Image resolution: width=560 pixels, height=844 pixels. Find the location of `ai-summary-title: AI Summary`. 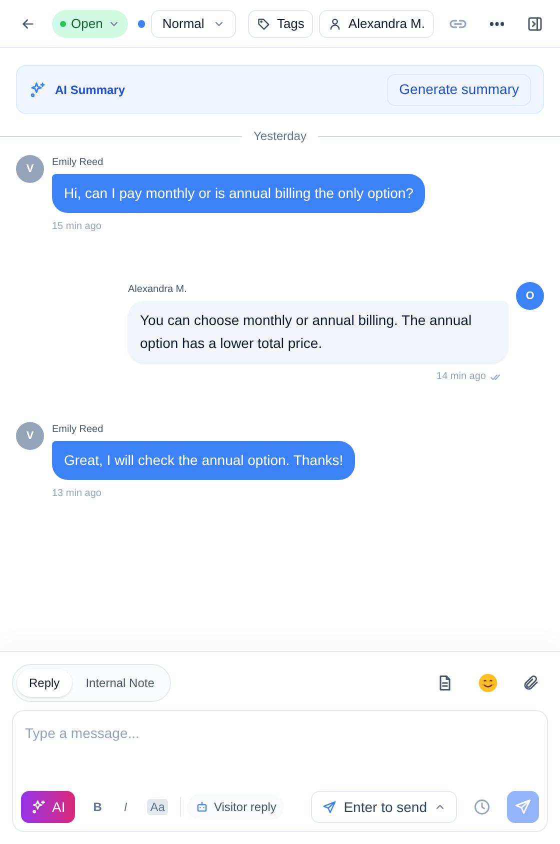

ai-summary-title: AI Summary is located at coordinates (90, 90).